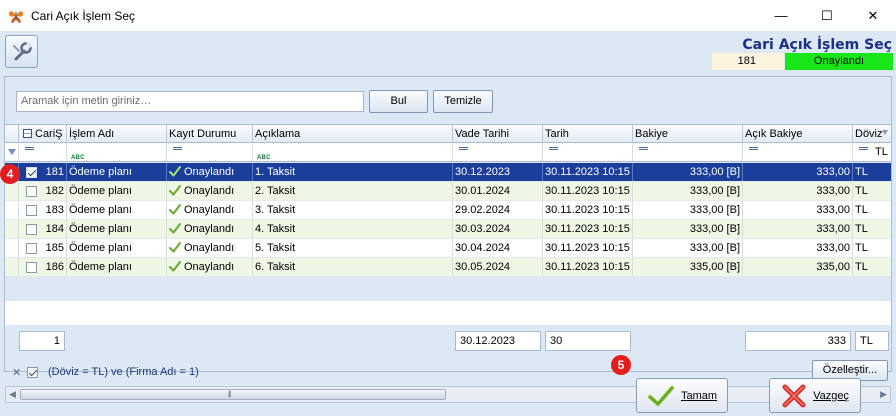 Image resolution: width=896 pixels, height=416 pixels. Describe the element at coordinates (353, 267) in the screenshot. I see `cell-aciklama: 6. Taksit` at that location.